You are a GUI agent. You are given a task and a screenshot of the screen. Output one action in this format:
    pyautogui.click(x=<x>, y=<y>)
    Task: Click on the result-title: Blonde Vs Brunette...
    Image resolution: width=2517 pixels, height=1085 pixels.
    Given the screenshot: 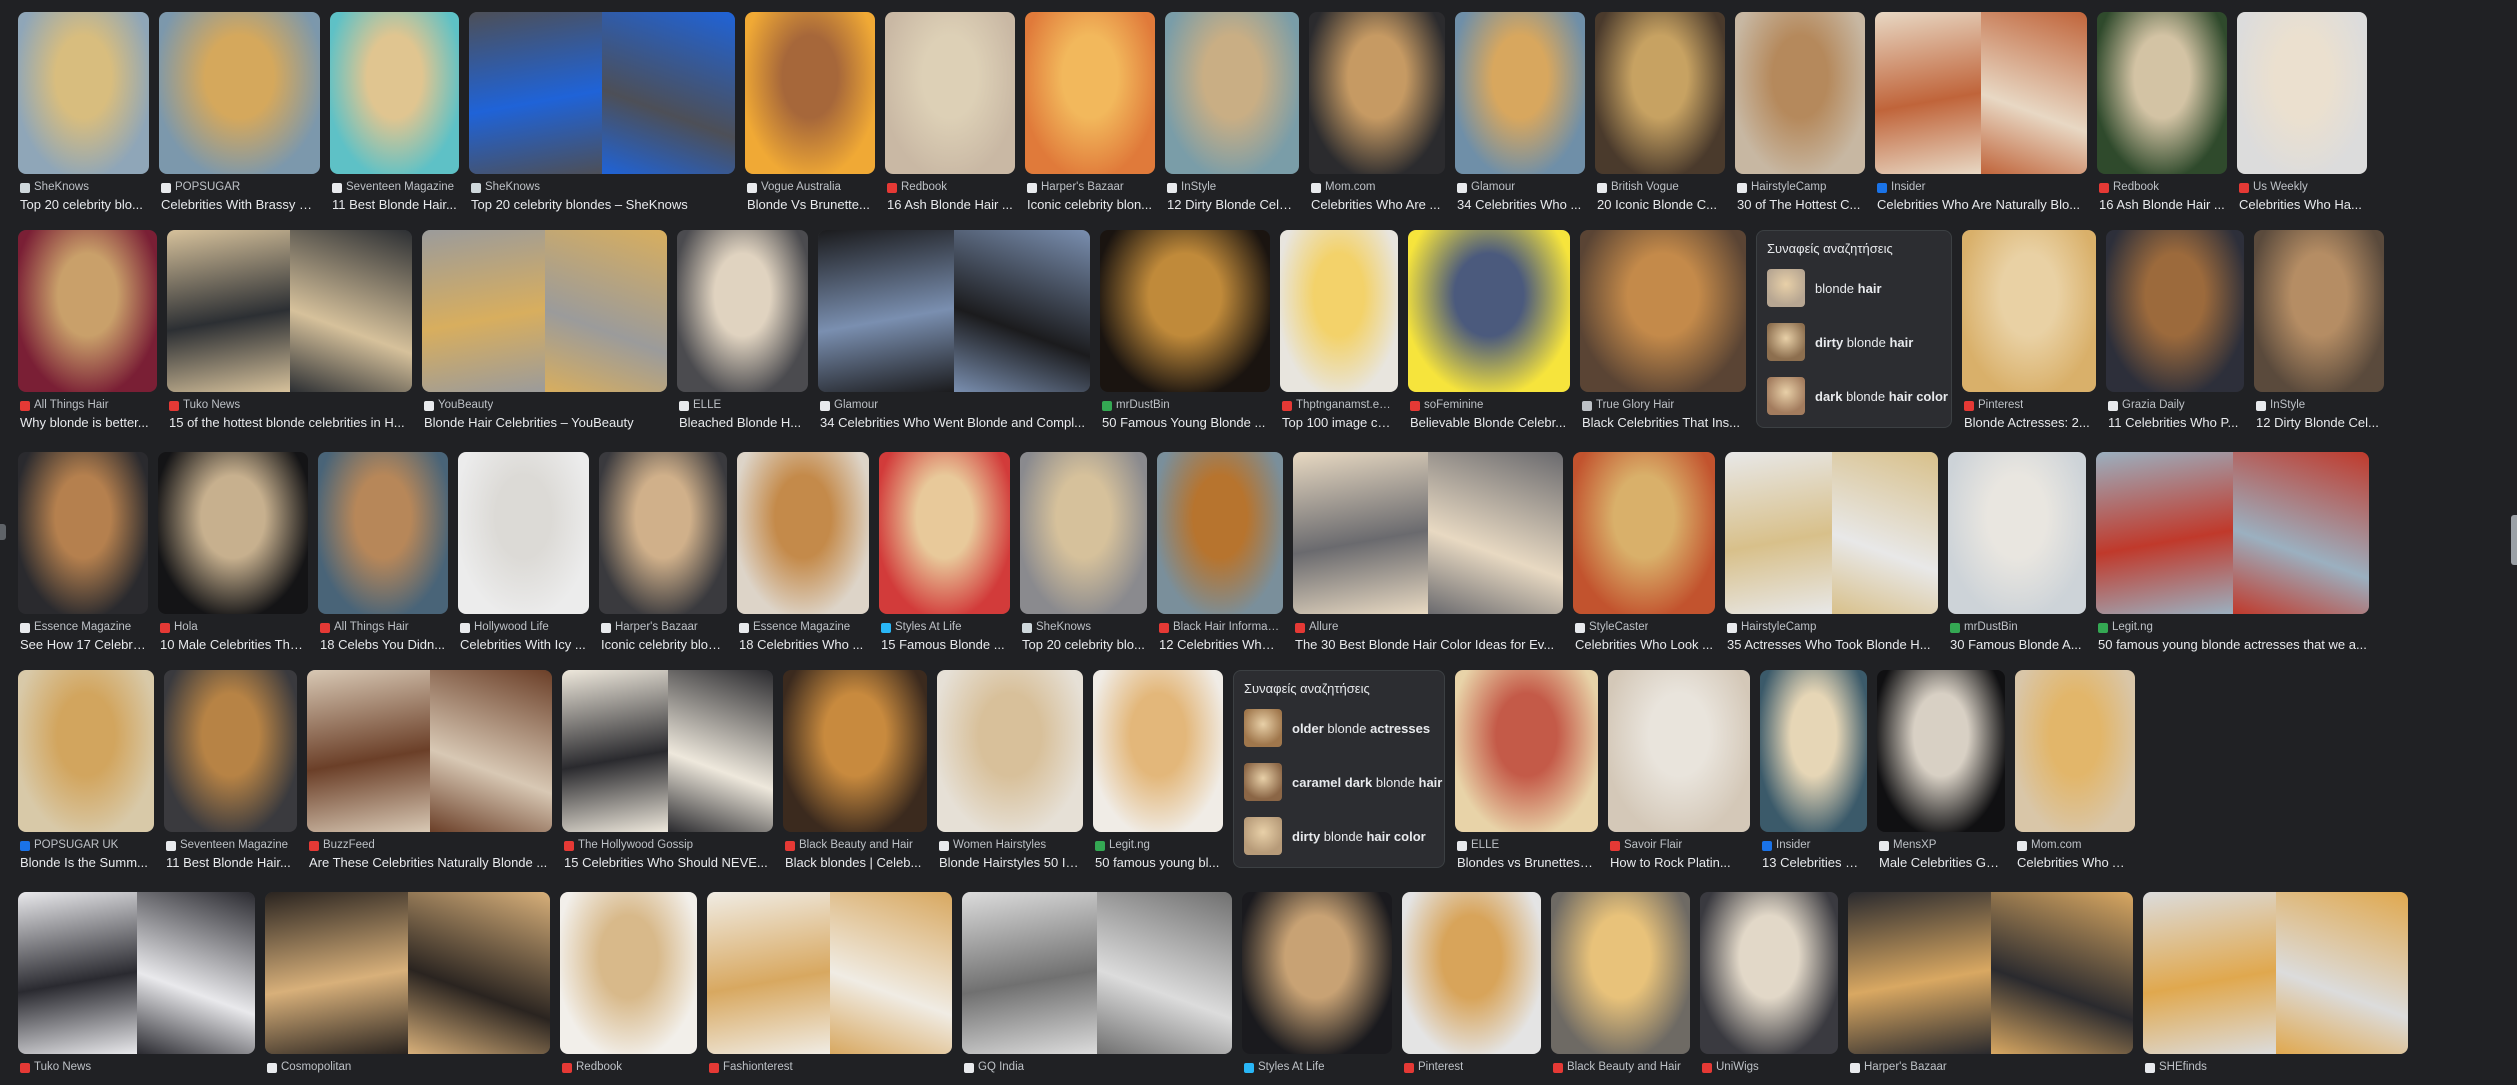 What is the action you would take?
    pyautogui.click(x=810, y=204)
    